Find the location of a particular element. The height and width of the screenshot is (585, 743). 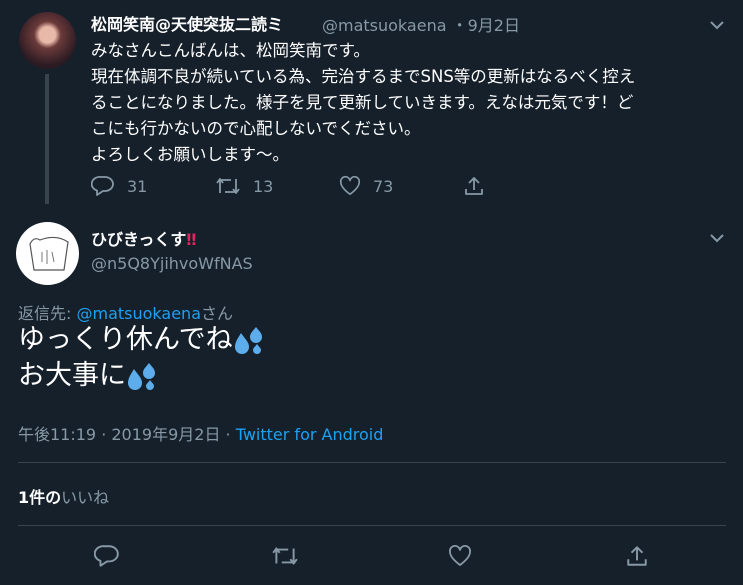

display-name: ひびきっくす‼ is located at coordinates (143, 238).